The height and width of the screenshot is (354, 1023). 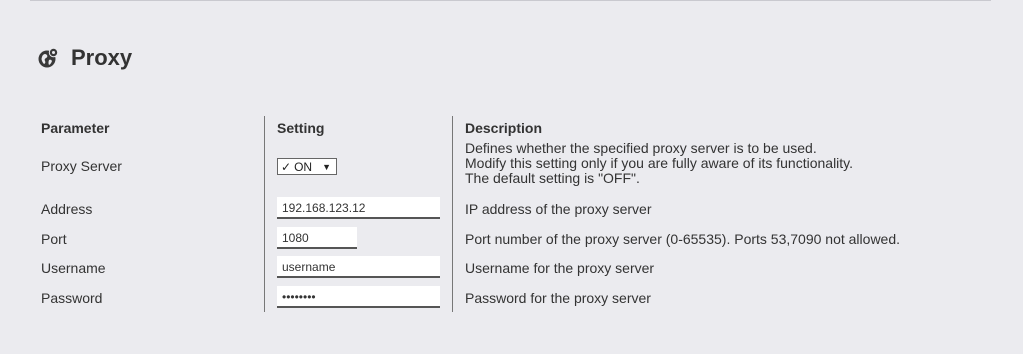 What do you see at coordinates (67, 209) in the screenshot?
I see `label-address: Address` at bounding box center [67, 209].